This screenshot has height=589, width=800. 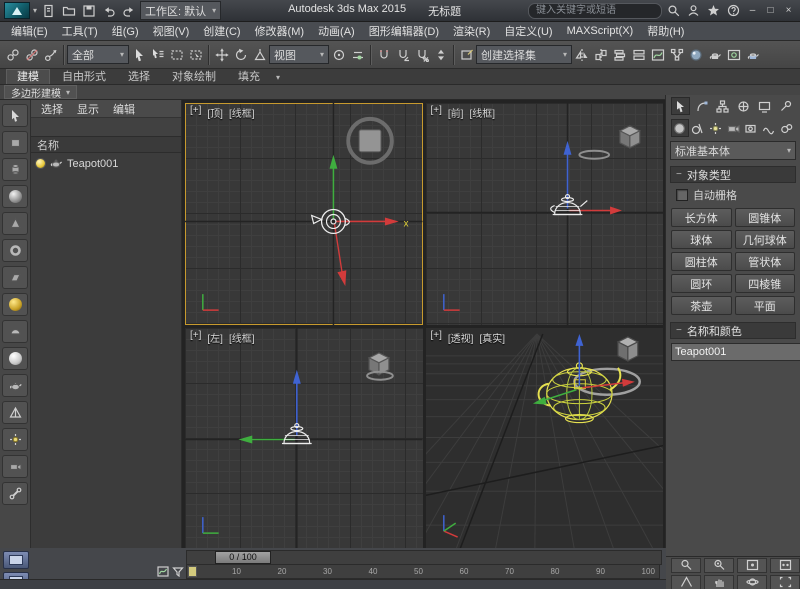 I want to click on spinner-snap-icon, so click(x=440, y=54).